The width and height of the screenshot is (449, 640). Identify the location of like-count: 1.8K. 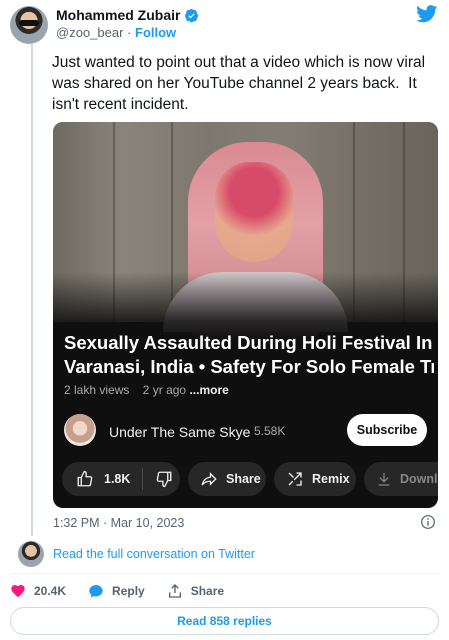
(117, 479).